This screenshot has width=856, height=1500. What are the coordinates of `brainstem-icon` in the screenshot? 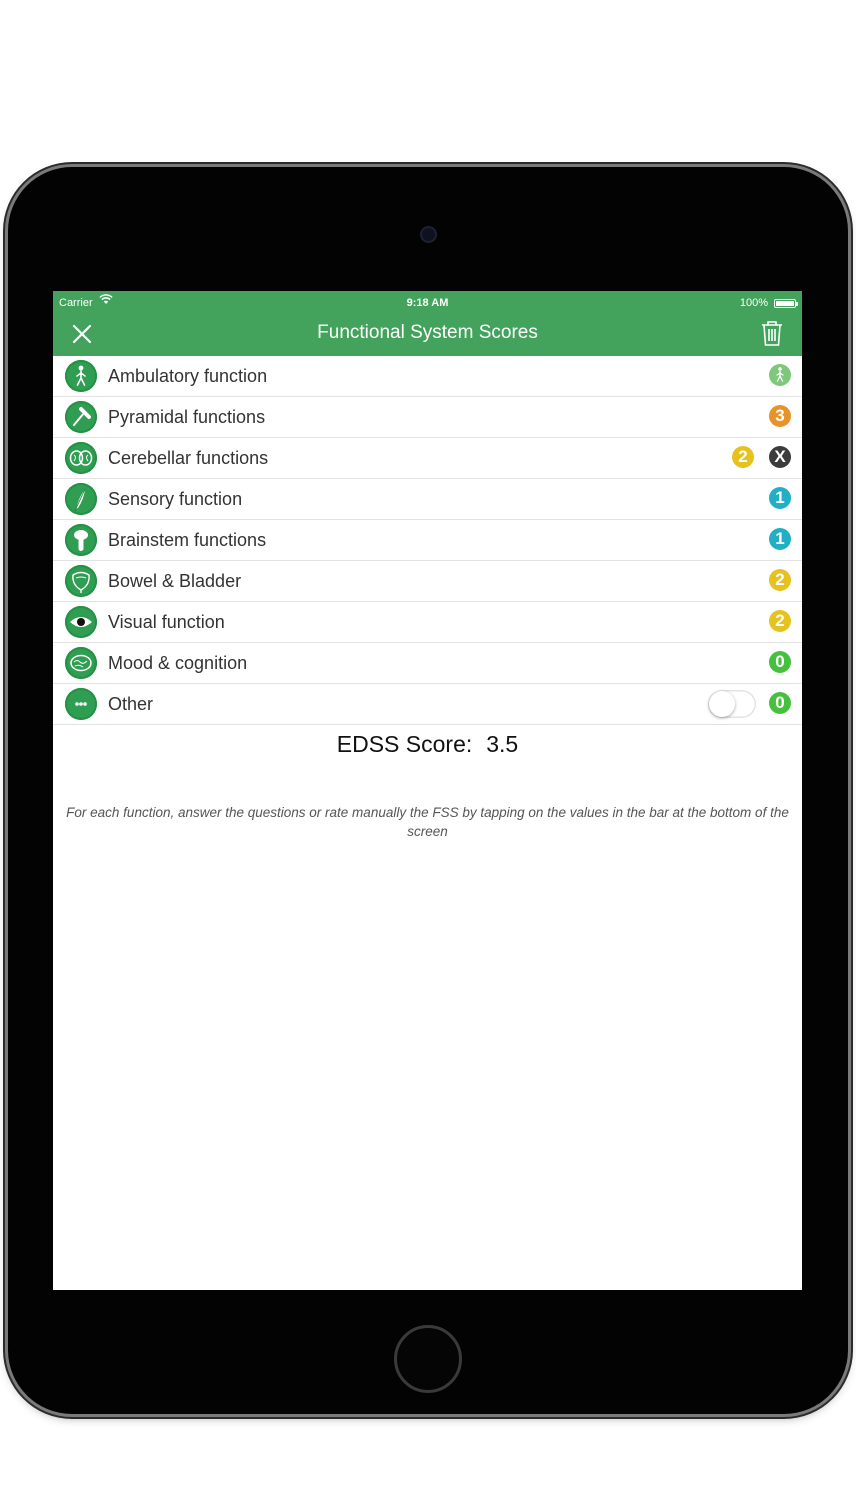 It's located at (81, 540).